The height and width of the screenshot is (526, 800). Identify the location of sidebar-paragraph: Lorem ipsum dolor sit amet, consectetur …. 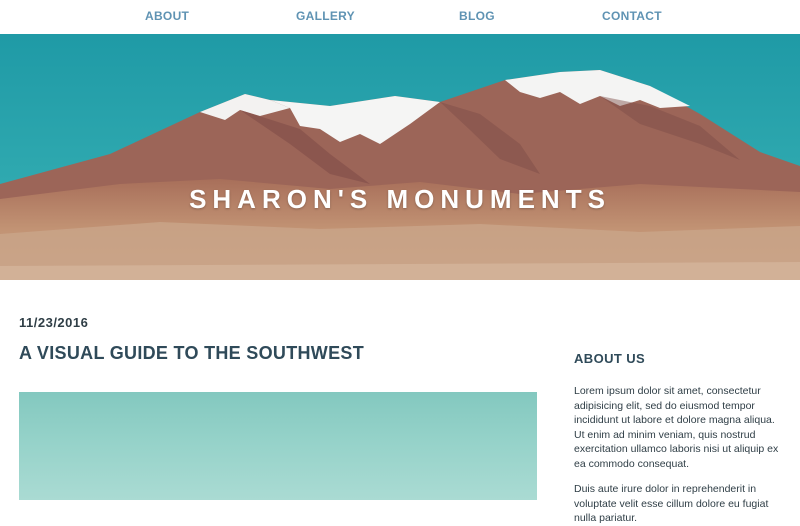
(676, 427).